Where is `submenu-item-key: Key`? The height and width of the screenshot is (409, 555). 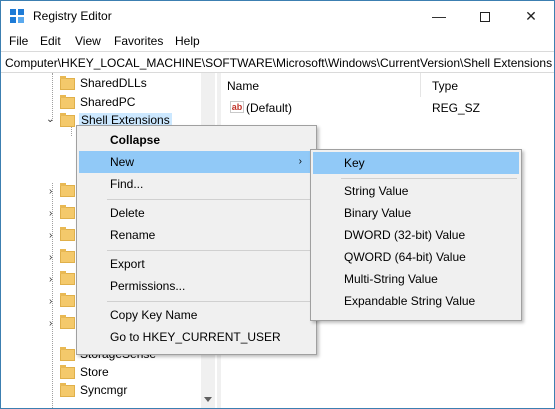 submenu-item-key: Key is located at coordinates (416, 163).